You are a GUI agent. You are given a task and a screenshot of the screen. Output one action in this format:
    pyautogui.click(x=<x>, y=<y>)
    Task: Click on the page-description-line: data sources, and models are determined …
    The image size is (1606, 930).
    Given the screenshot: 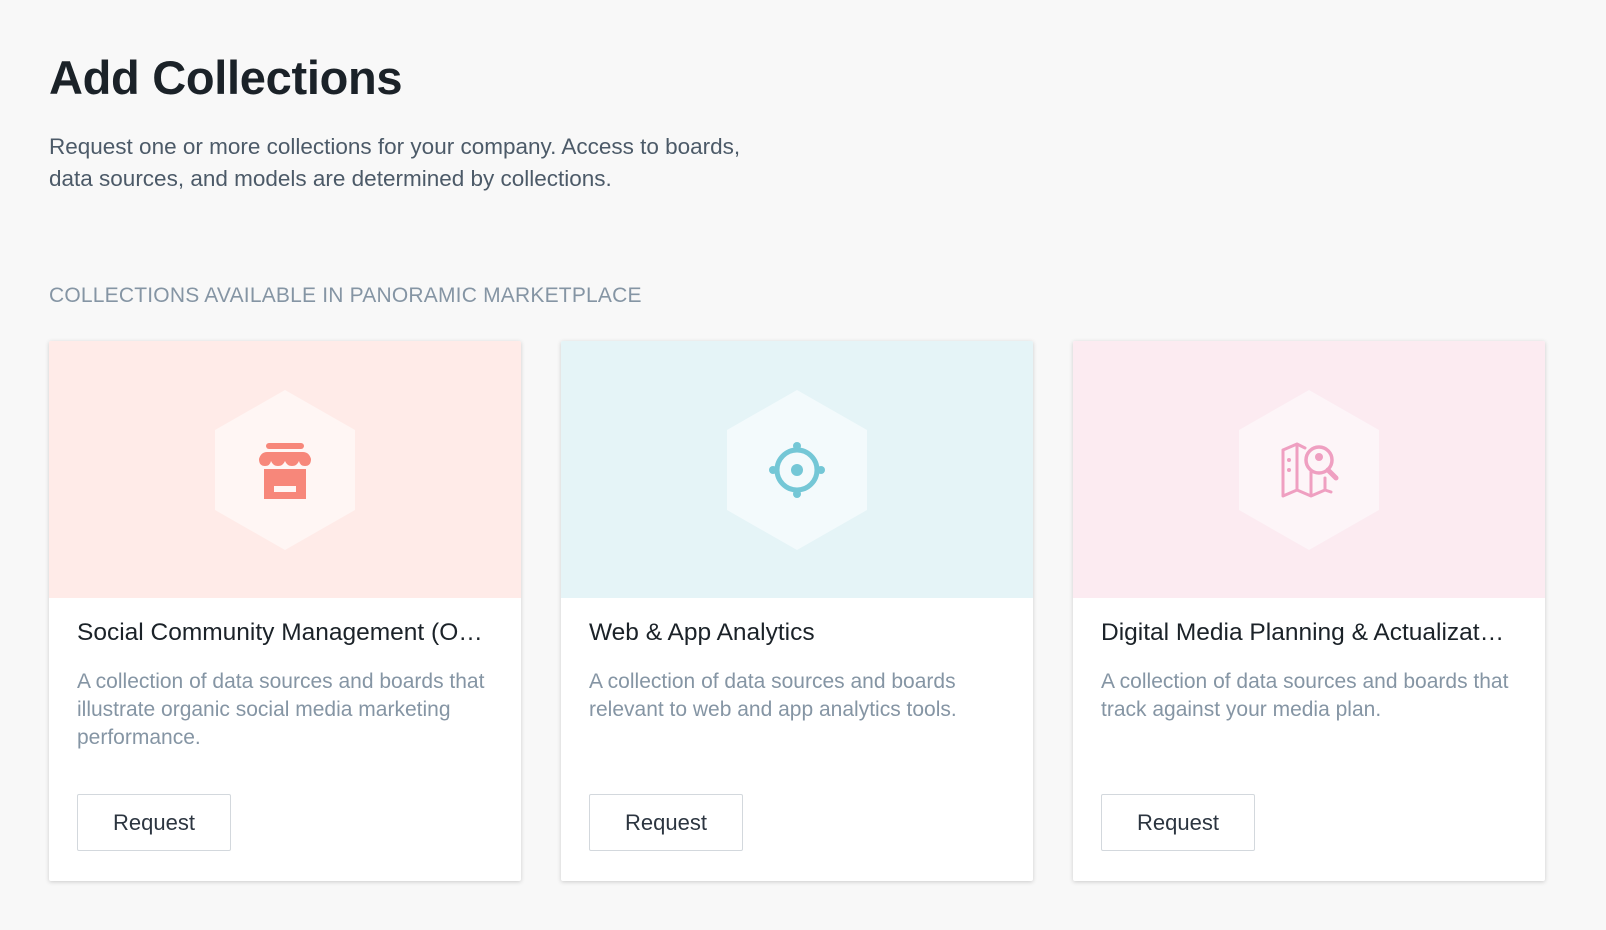 What is the action you would take?
    pyautogui.click(x=330, y=178)
    